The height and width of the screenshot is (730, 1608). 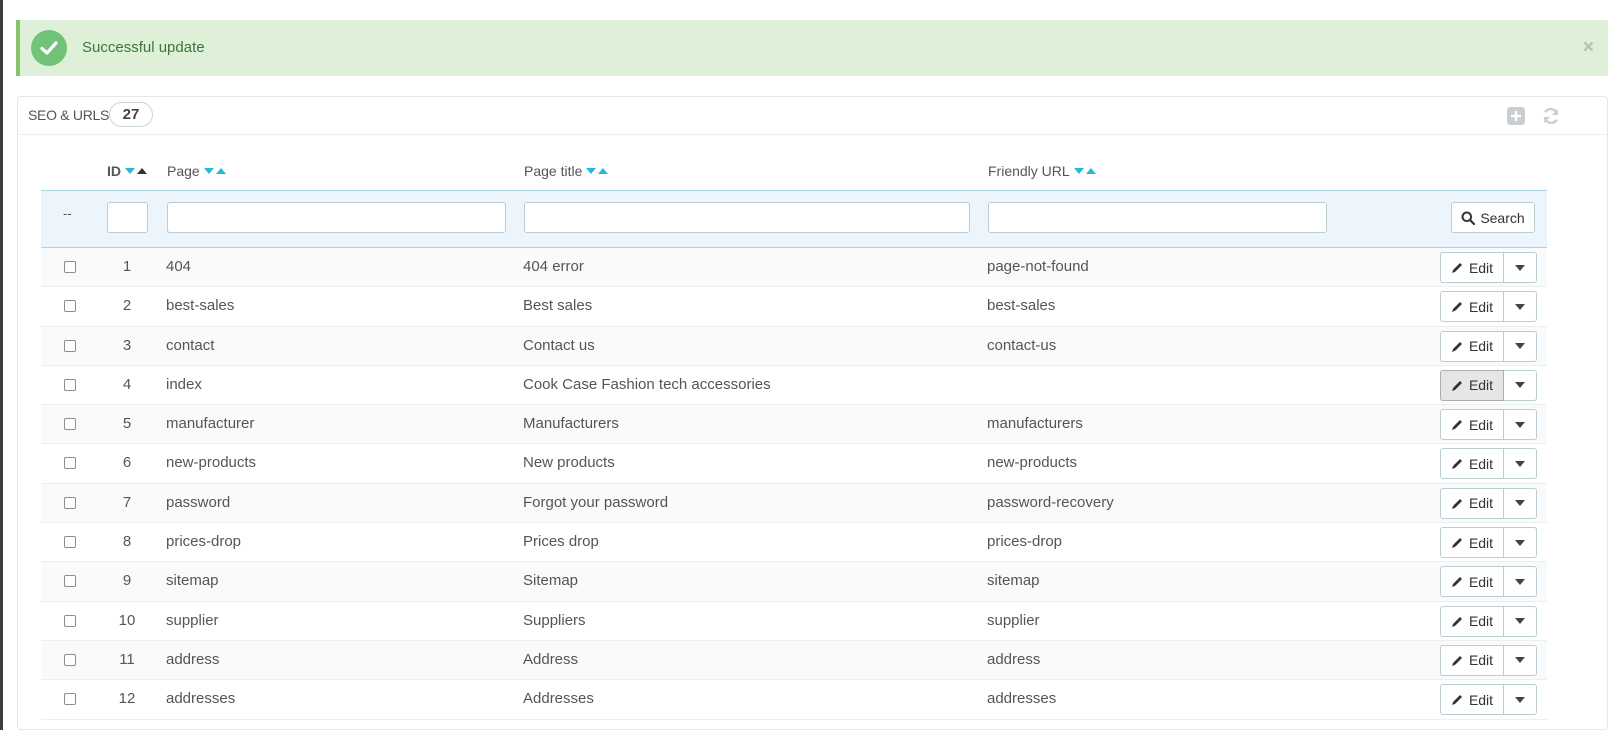 What do you see at coordinates (571, 424) in the screenshot?
I see `row-page-title: Manufacturers` at bounding box center [571, 424].